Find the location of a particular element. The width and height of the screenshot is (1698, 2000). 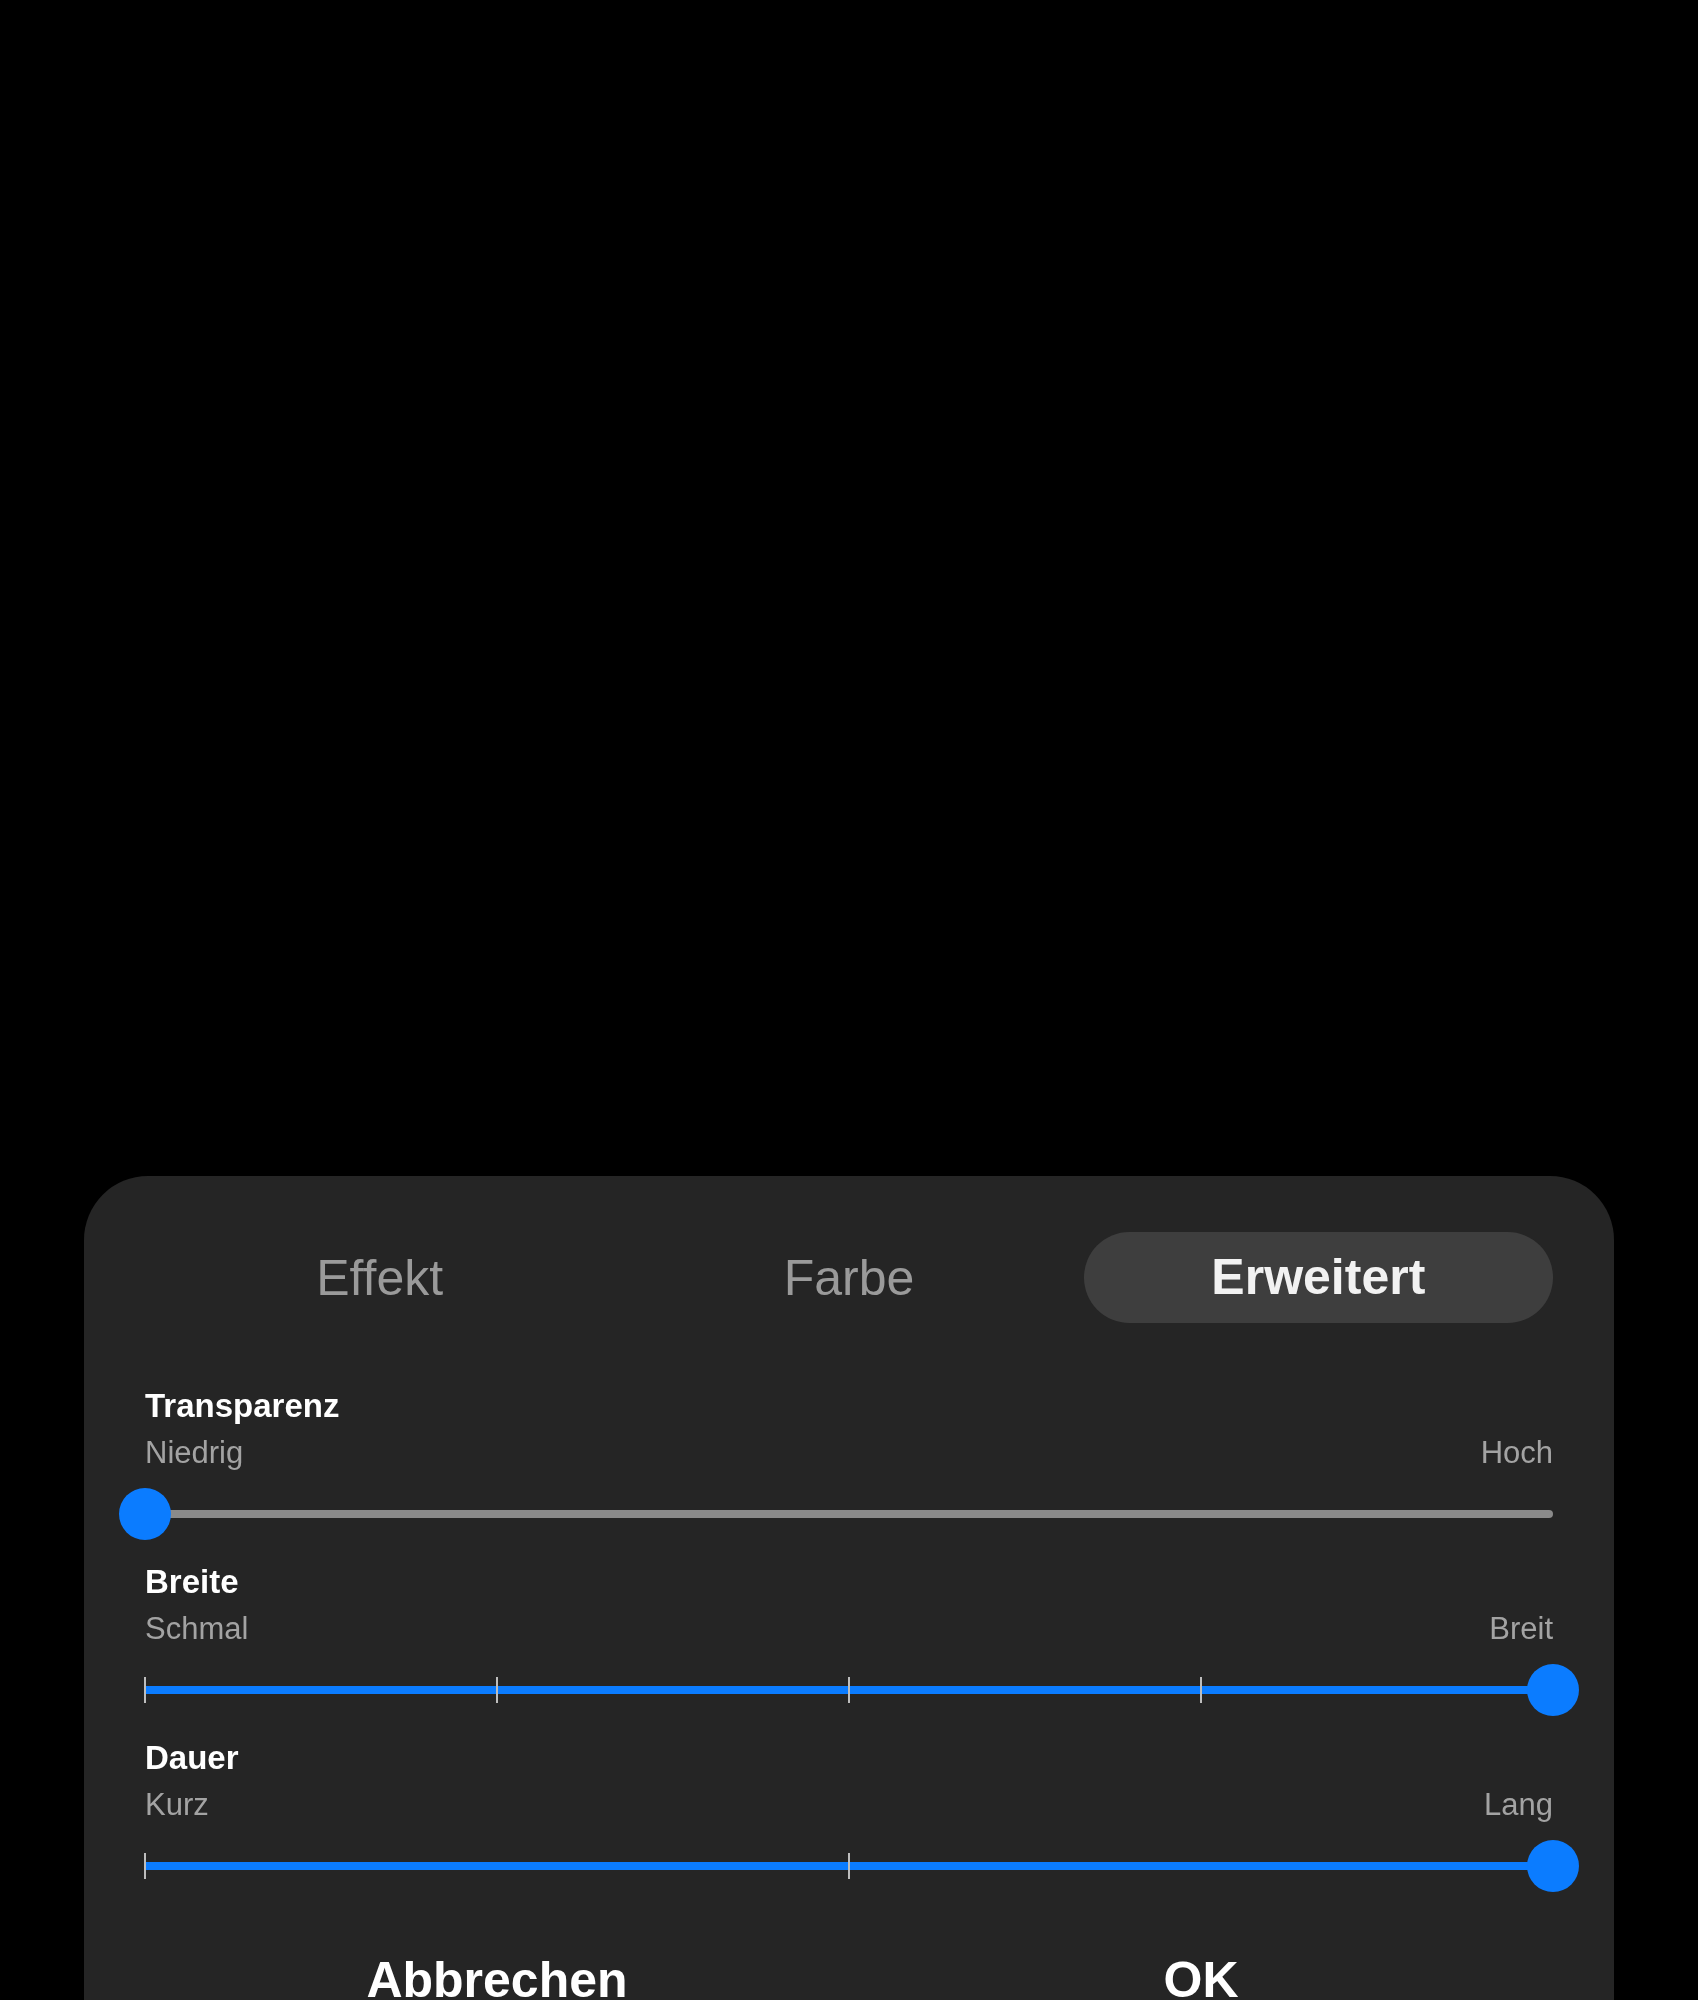

max-label: Lang is located at coordinates (1518, 1805).